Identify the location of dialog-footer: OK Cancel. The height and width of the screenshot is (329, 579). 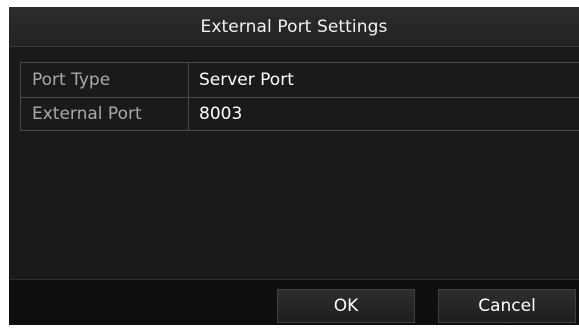
(294, 302).